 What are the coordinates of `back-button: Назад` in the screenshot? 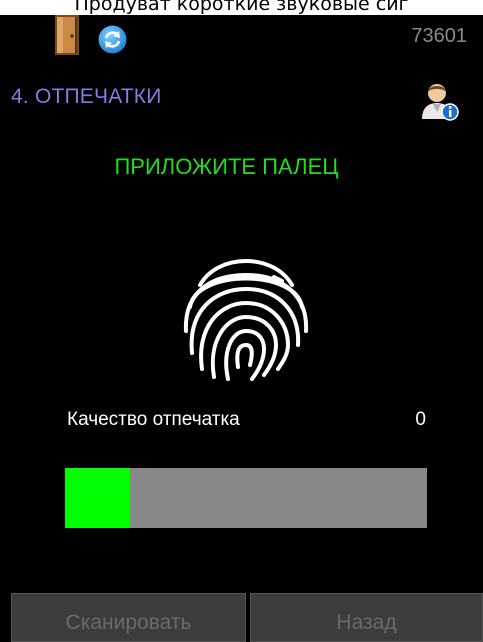 It's located at (366, 617).